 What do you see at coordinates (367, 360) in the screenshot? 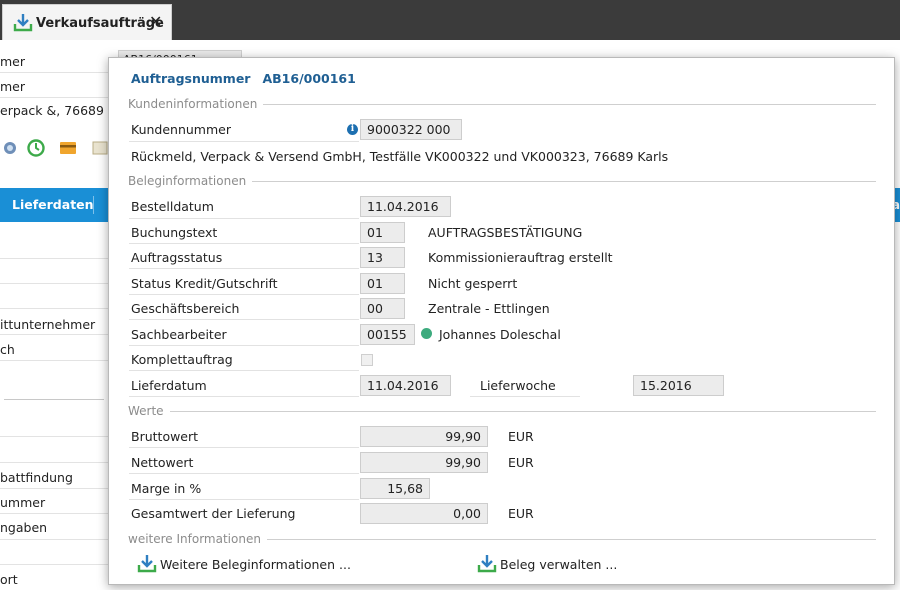
I see `komplettauftrag-checkbox` at bounding box center [367, 360].